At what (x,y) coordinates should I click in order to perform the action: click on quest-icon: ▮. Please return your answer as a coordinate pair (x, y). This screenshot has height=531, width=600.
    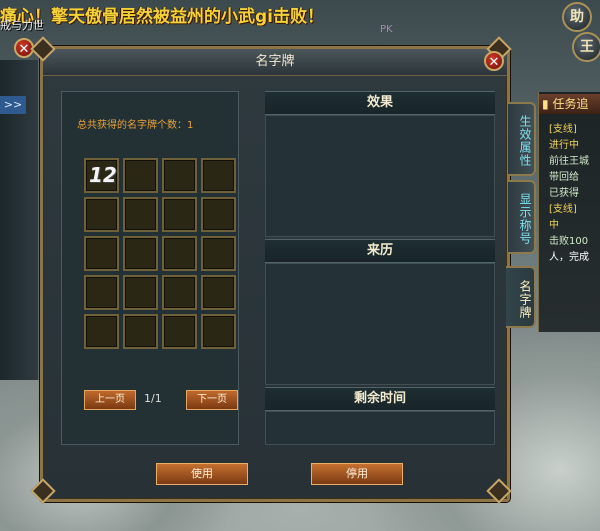
    Looking at the image, I should click on (545, 104).